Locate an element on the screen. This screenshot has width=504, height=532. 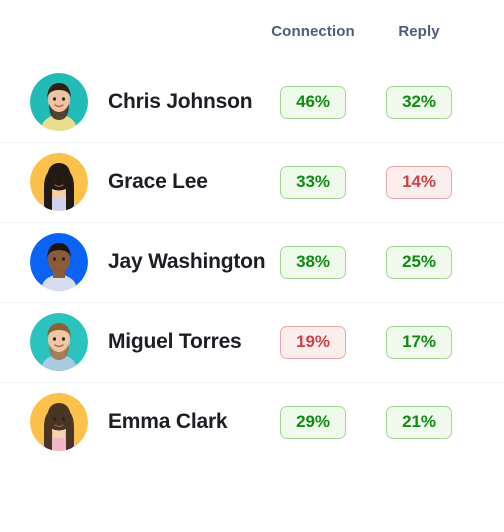
table-header: Connection Reply is located at coordinates (252, 31).